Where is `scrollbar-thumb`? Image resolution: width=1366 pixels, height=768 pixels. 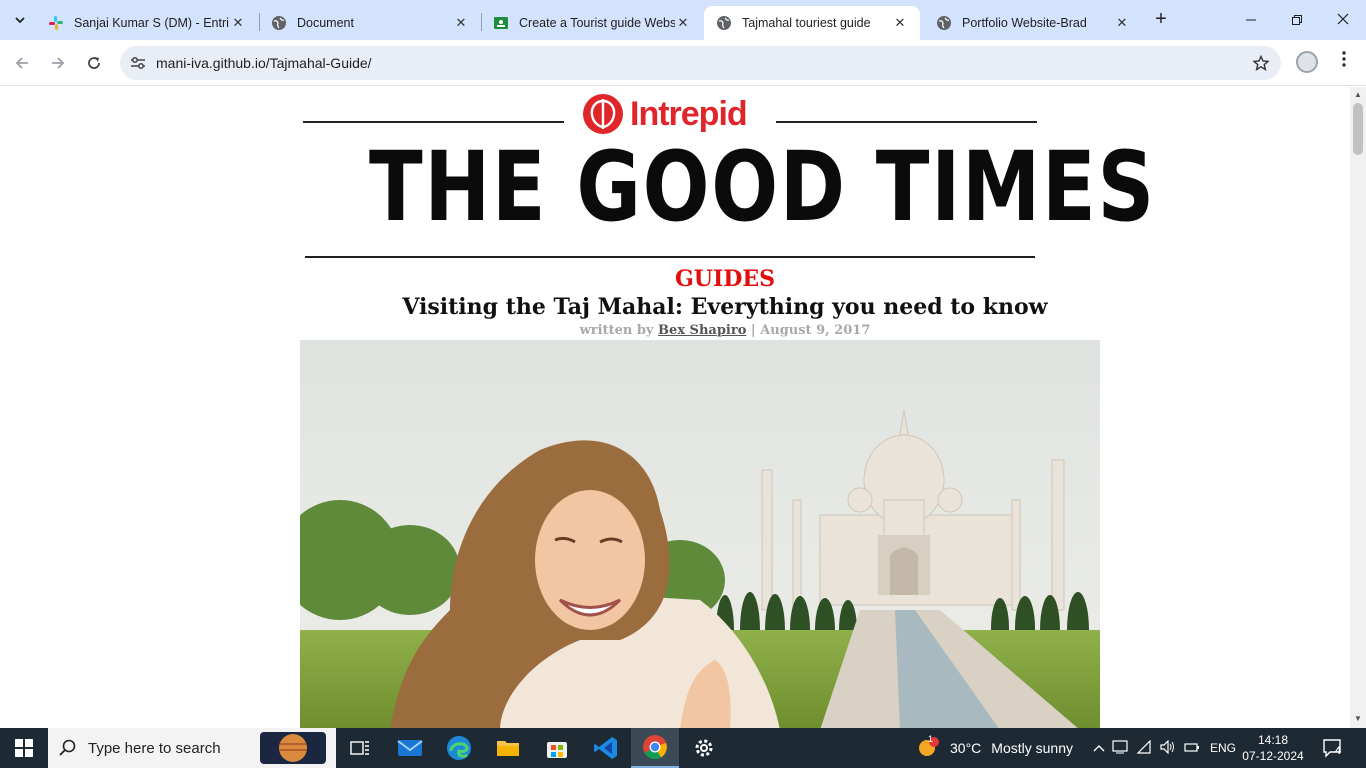
scrollbar-thumb is located at coordinates (1358, 129).